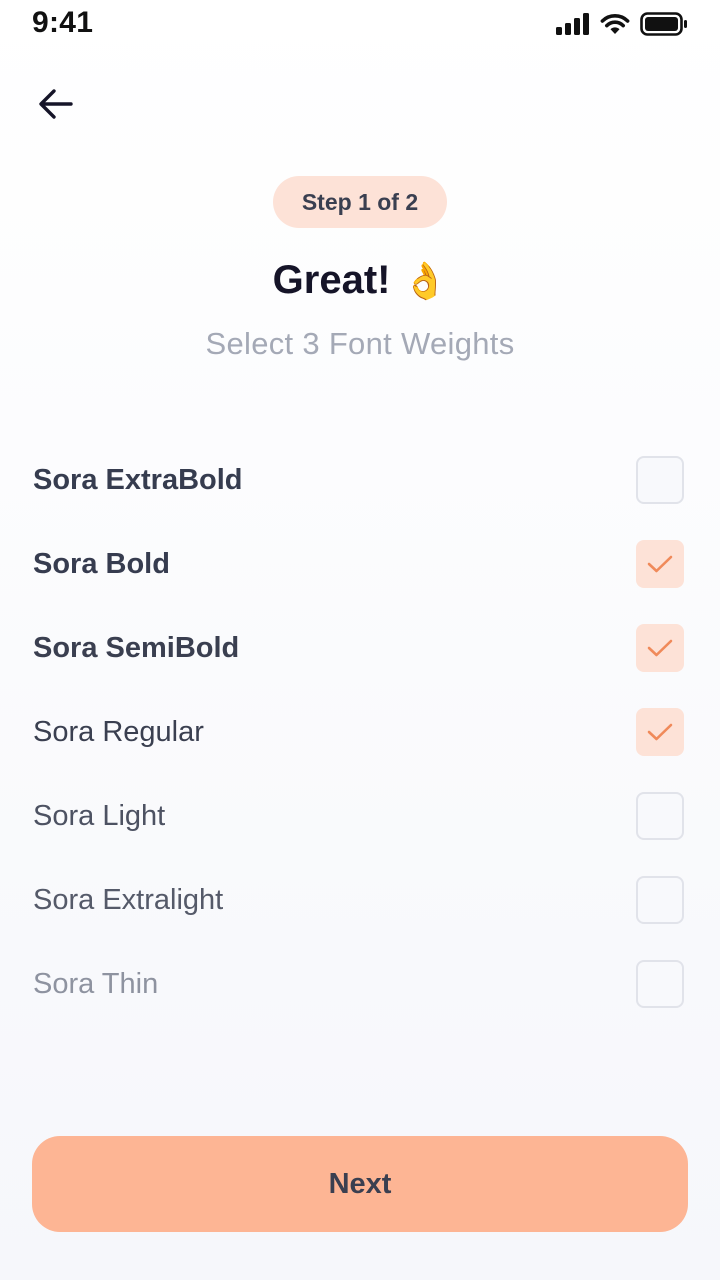 This screenshot has height=1280, width=720. Describe the element at coordinates (360, 480) in the screenshot. I see `weight-option-extrabold: Sora ExtraBold` at that location.